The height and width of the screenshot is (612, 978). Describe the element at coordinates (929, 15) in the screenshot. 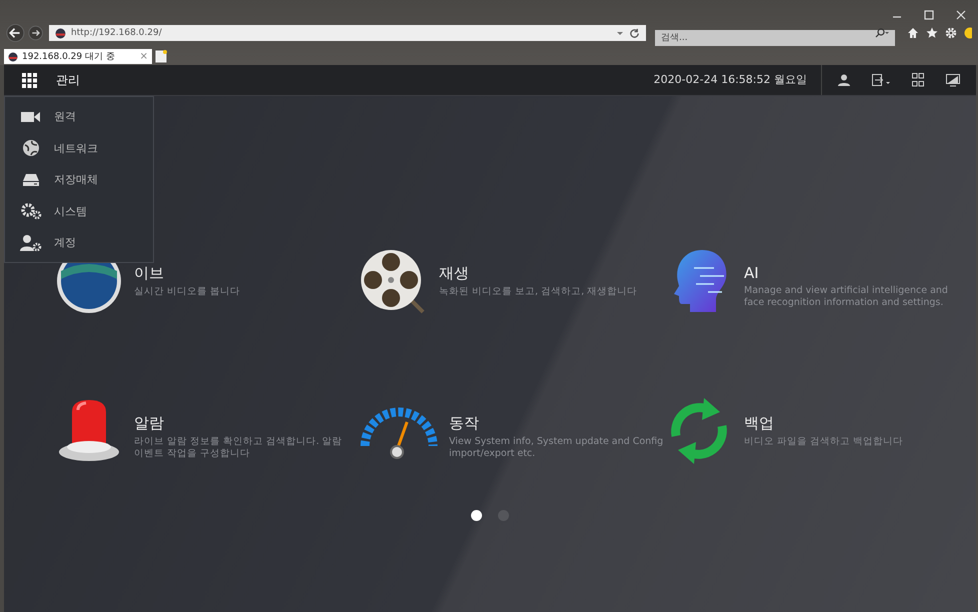

I see `maximize-icon` at that location.